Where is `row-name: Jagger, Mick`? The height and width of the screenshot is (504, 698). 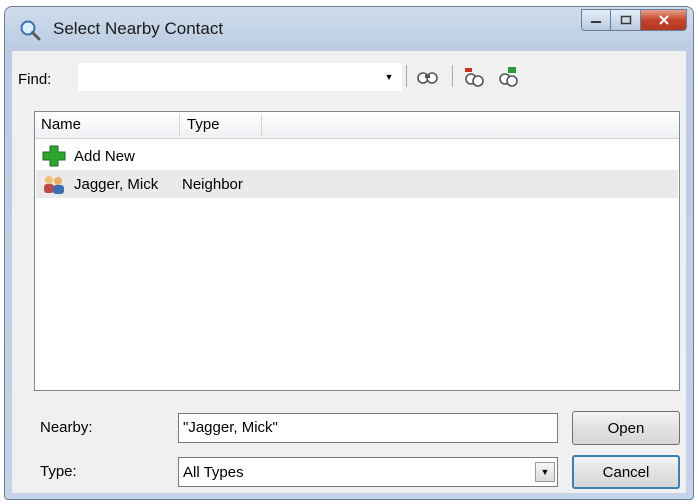
row-name: Jagger, Mick is located at coordinates (116, 184).